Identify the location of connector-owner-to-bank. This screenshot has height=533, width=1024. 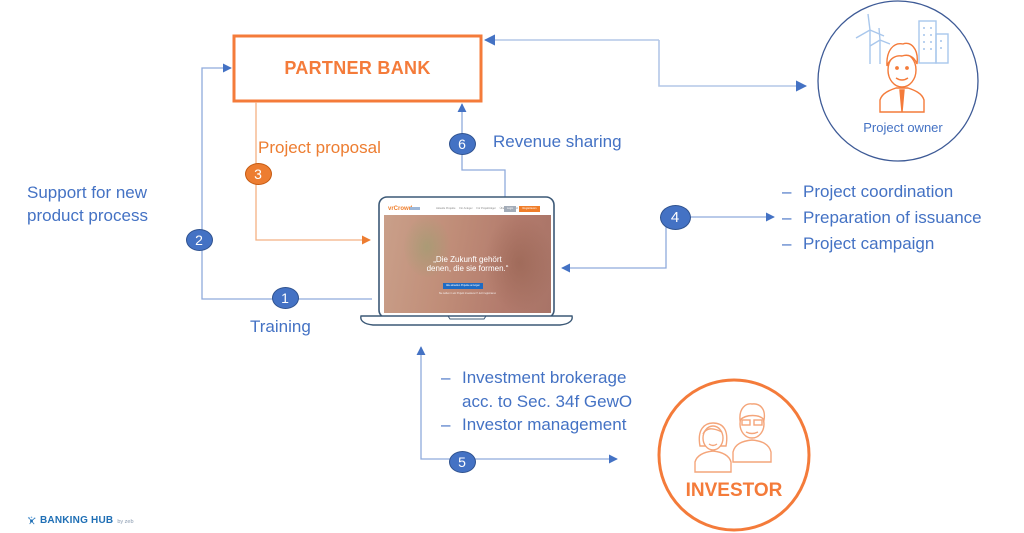
(733, 66).